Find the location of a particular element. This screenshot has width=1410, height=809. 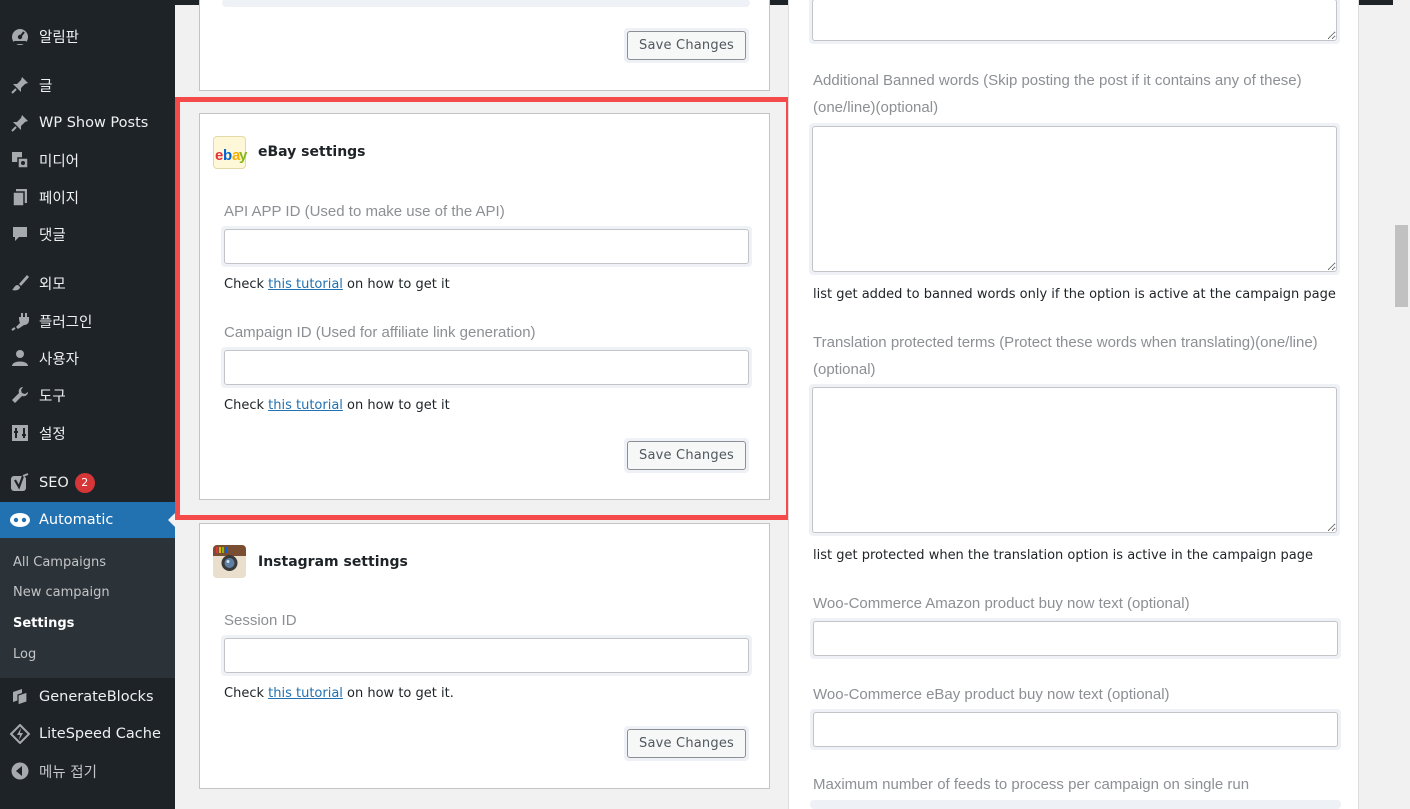

sidebar-item-label: 설정 is located at coordinates (52, 434).